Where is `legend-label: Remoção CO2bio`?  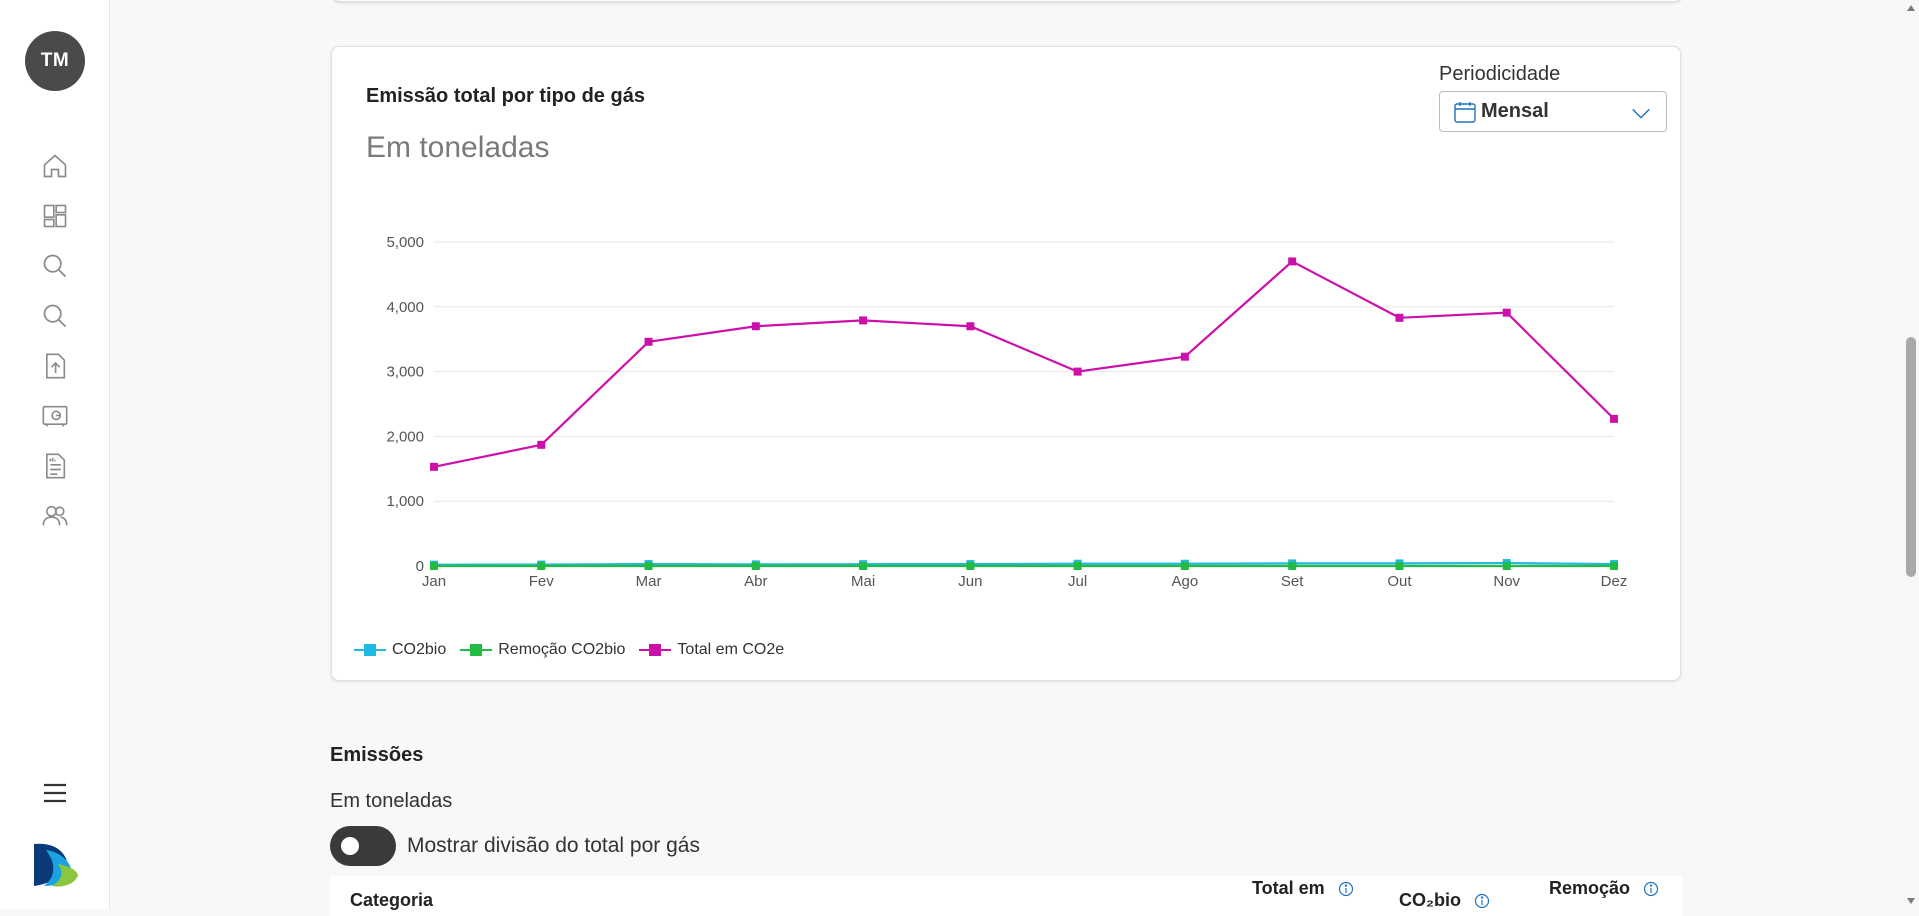 legend-label: Remoção CO2bio is located at coordinates (562, 649).